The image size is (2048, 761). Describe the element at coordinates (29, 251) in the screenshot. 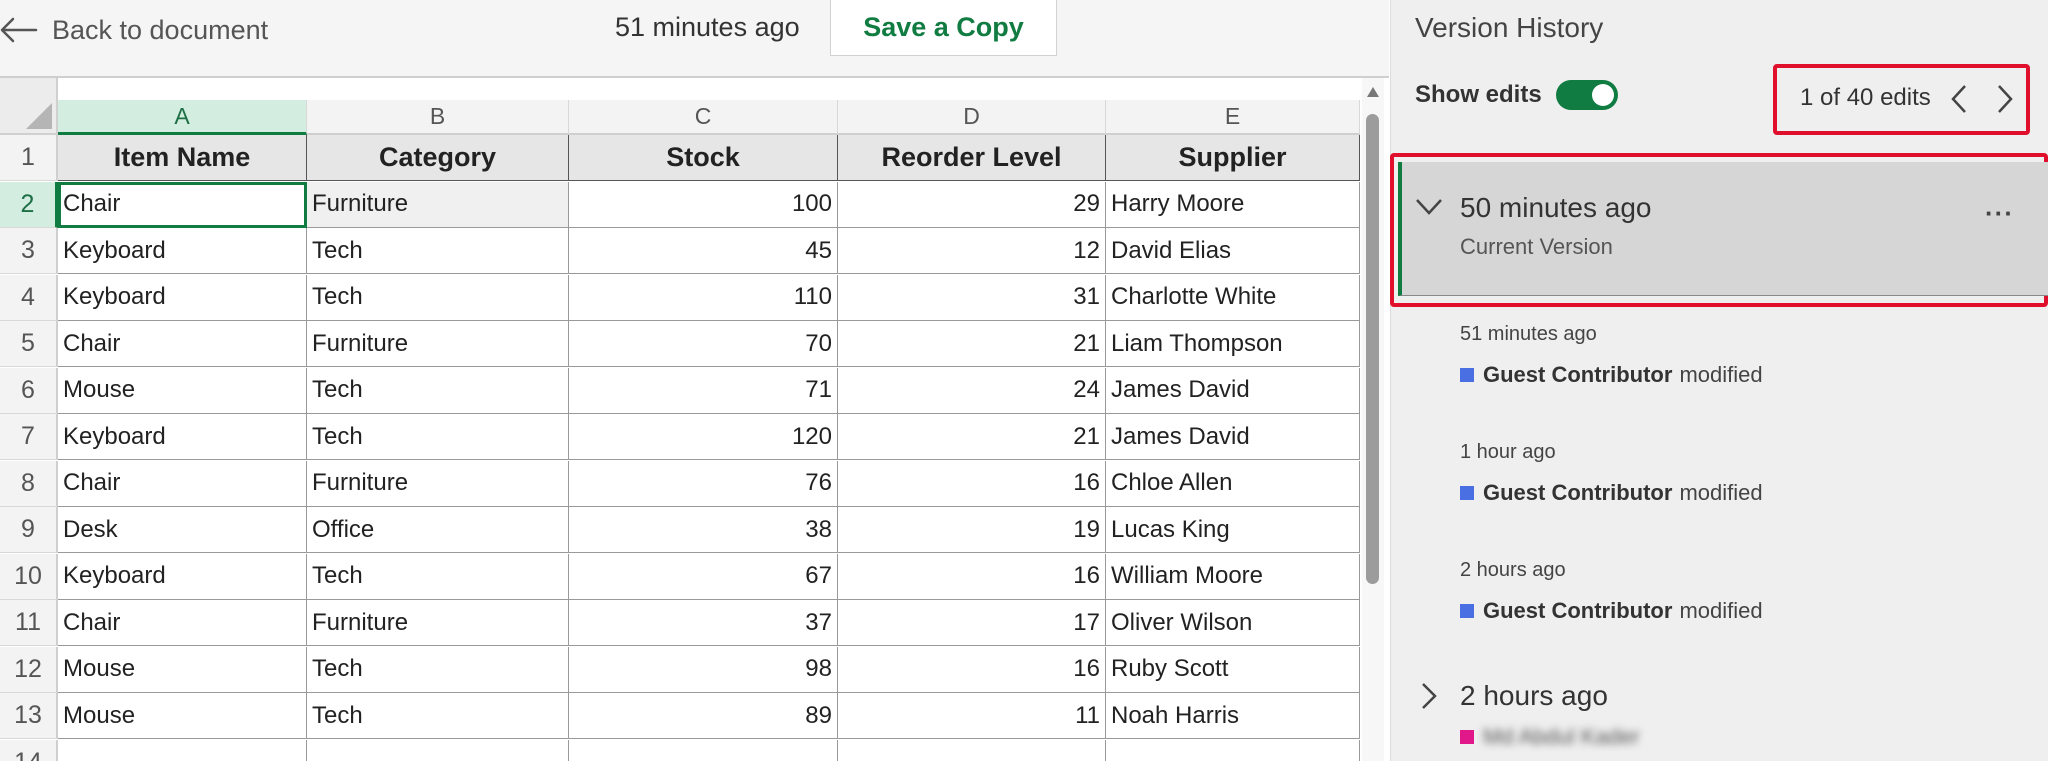

I see `row-header-3: 3` at that location.